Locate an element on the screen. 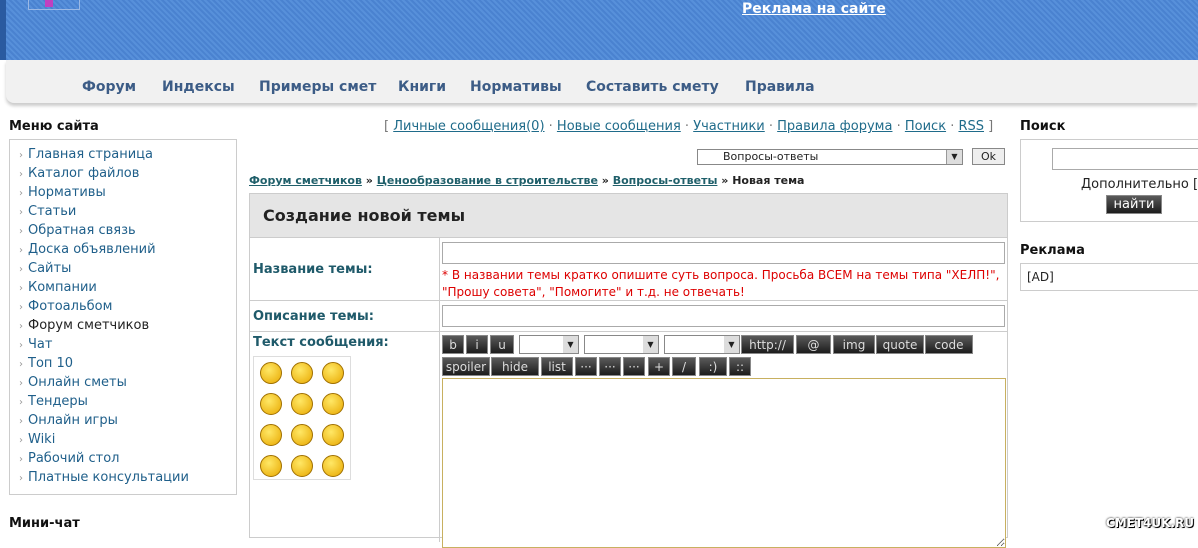 Image resolution: width=1198 pixels, height=548 pixels. forum-select-value: Вопросы-ответы is located at coordinates (771, 156).